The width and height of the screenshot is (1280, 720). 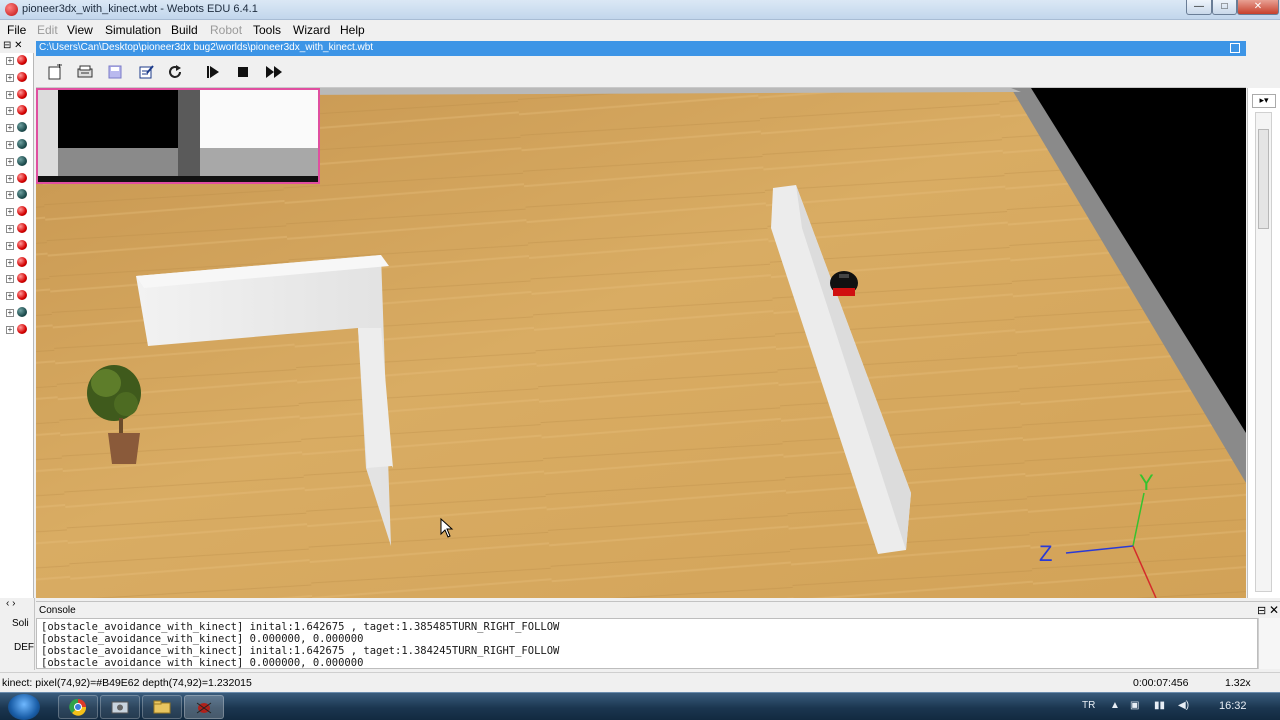 What do you see at coordinates (1238, 683) in the screenshot?
I see `status-speed: 1.32x` at bounding box center [1238, 683].